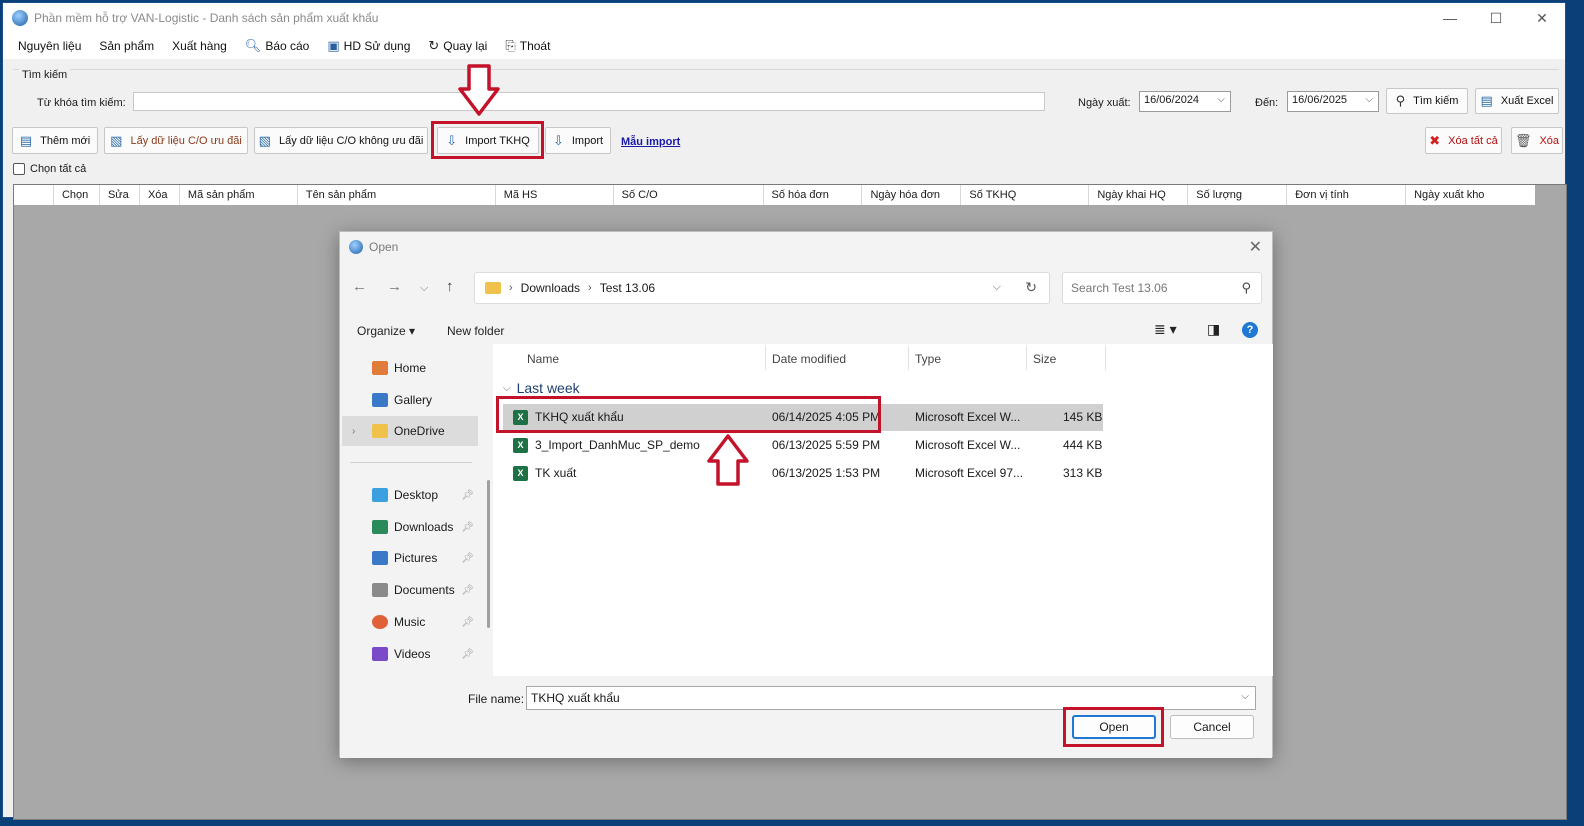  I want to click on file-name-value: TKHQ xuất khẩu, so click(575, 698).